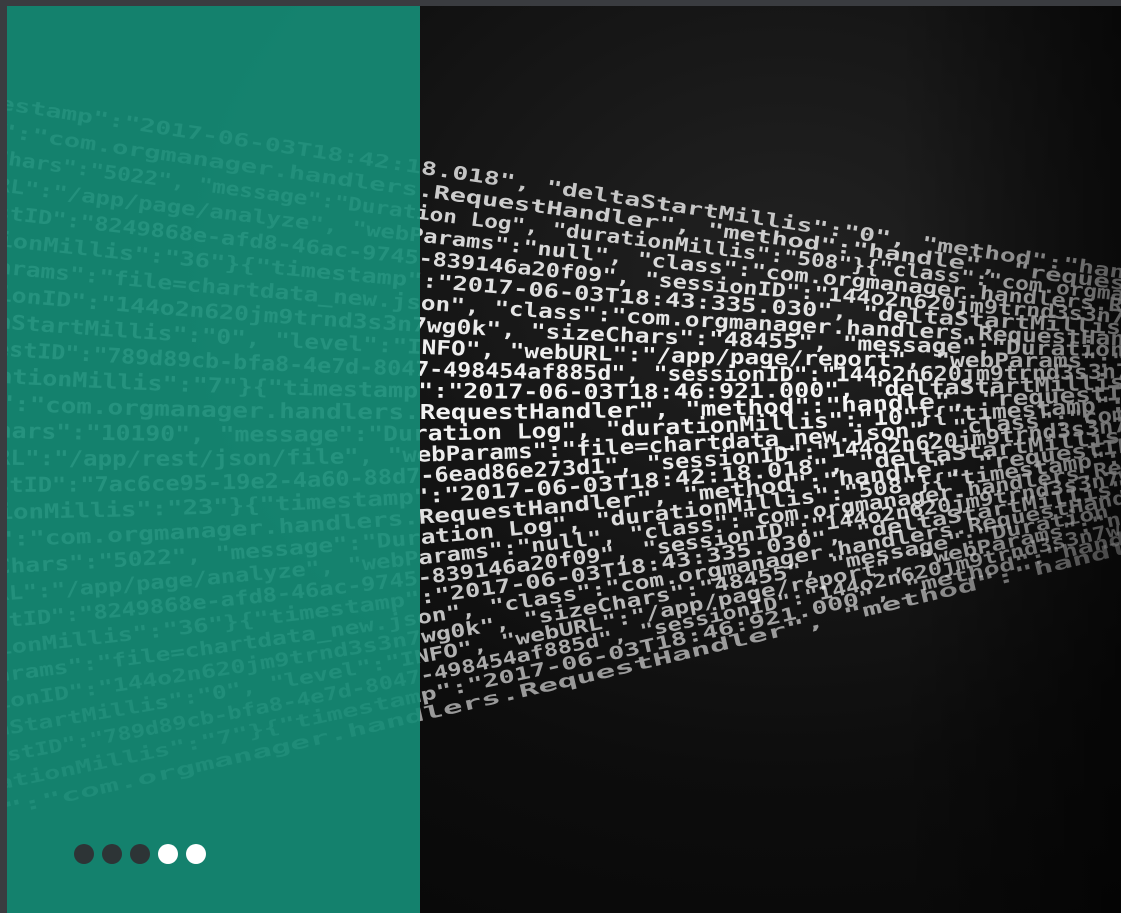 The width and height of the screenshot is (1121, 913). I want to click on carousel-pagination, so click(140, 854).